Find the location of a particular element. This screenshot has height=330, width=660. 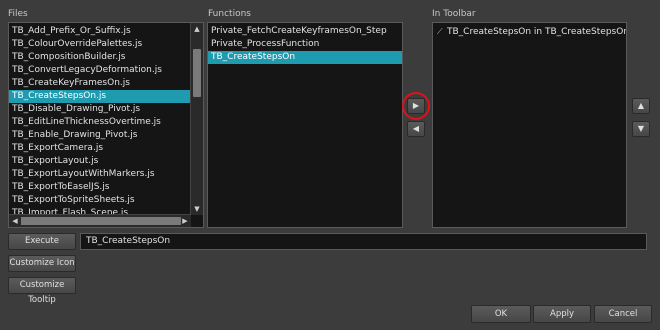

list-item: TB_ExportCamera.js is located at coordinates (100, 148).